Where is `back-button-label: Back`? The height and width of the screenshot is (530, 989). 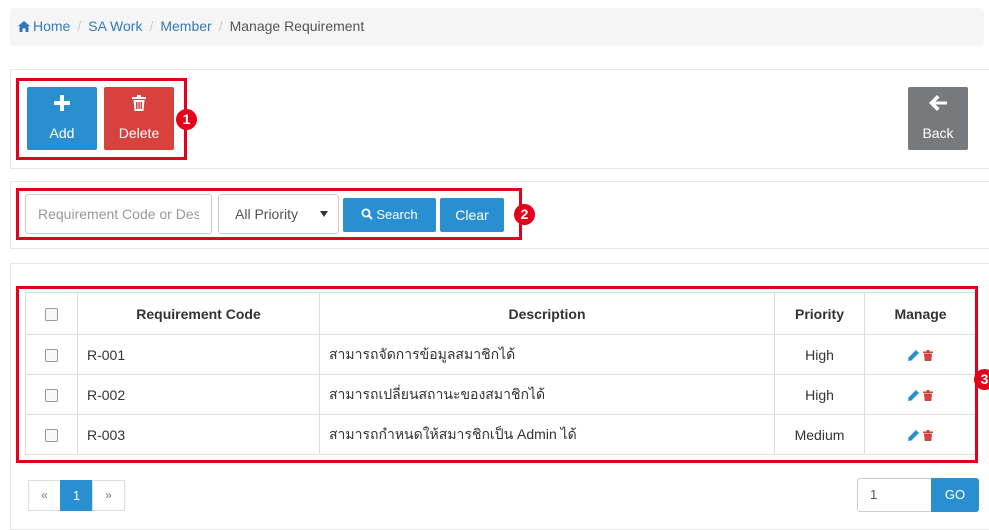 back-button-label: Back is located at coordinates (938, 133).